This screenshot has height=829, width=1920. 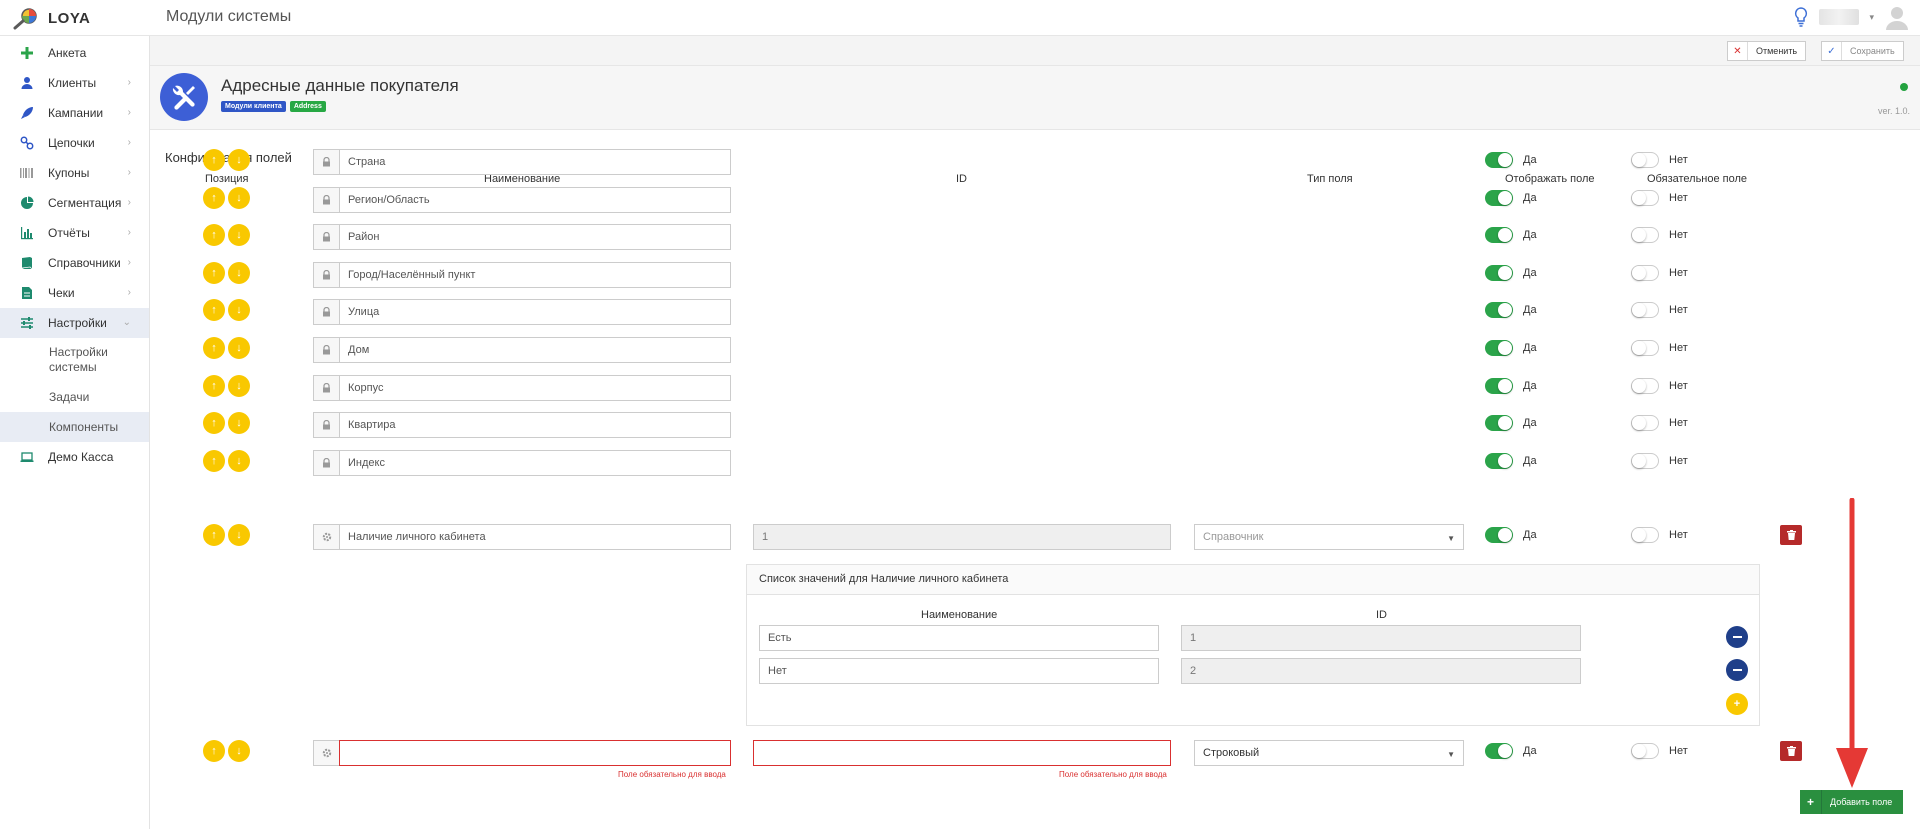 I want to click on logo: LOYA, so click(x=51, y=18).